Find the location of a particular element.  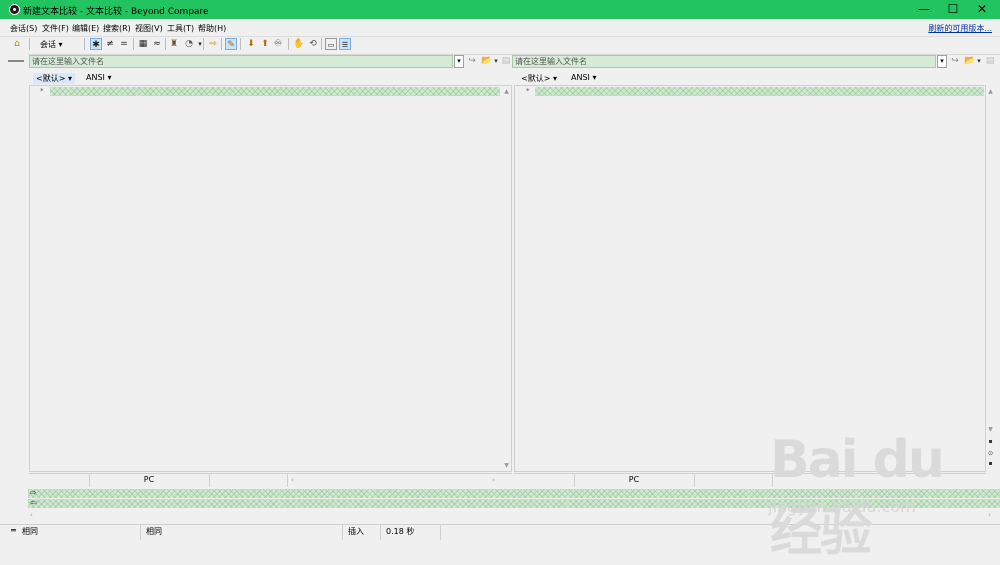

toolbar is located at coordinates (500, 45).